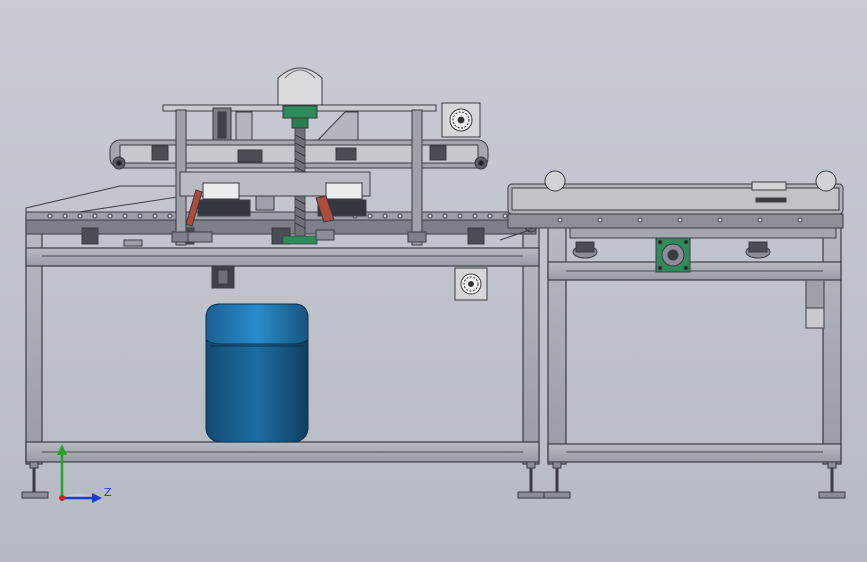 This screenshot has width=867, height=562. Describe the element at coordinates (223, 277) in the screenshot. I see `lower-actuator` at that location.